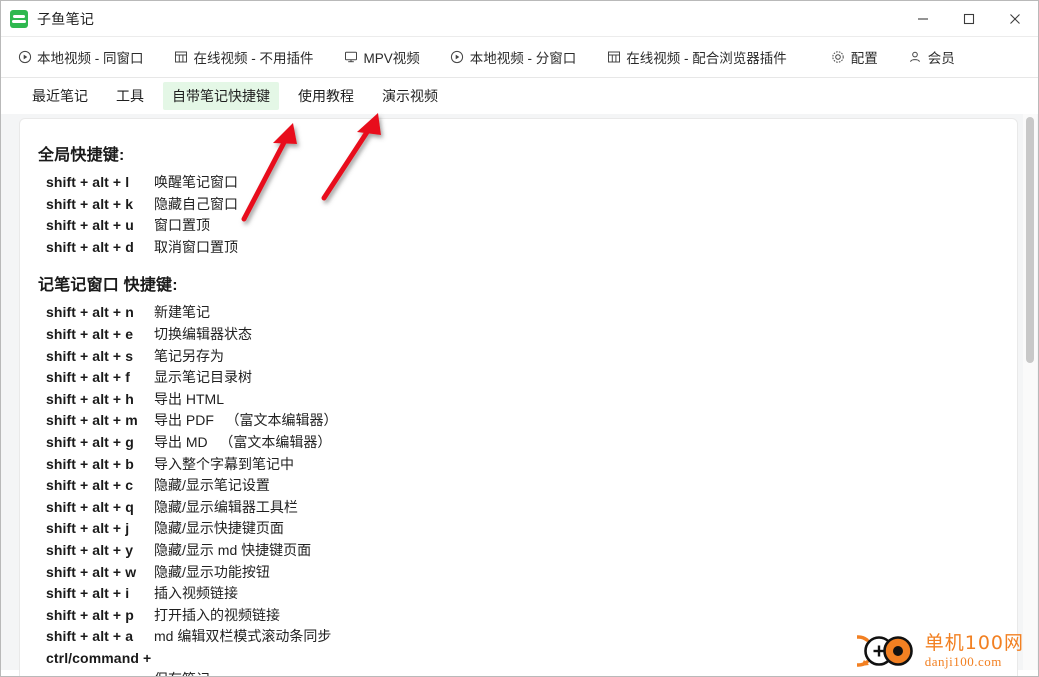 The width and height of the screenshot is (1039, 677). What do you see at coordinates (884, 651) in the screenshot?
I see `watermark-logo-icon` at bounding box center [884, 651].